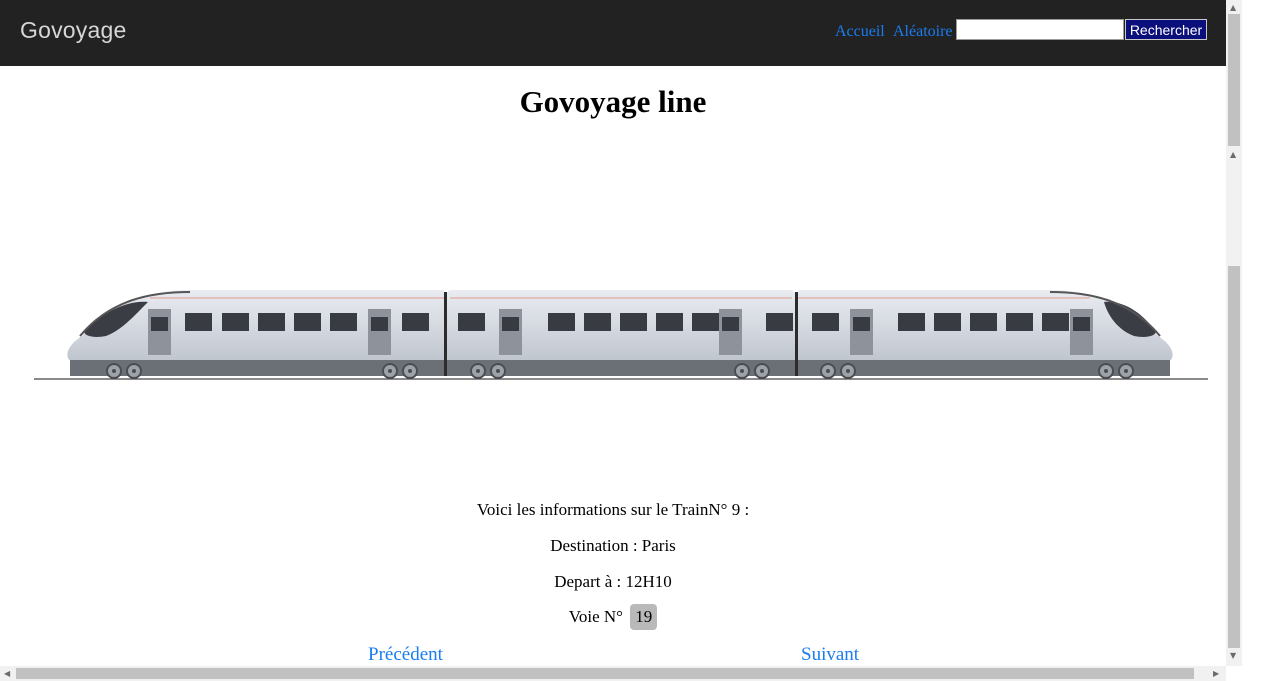  What do you see at coordinates (1216, 674) in the screenshot?
I see `scroll-right-icon: ▶` at bounding box center [1216, 674].